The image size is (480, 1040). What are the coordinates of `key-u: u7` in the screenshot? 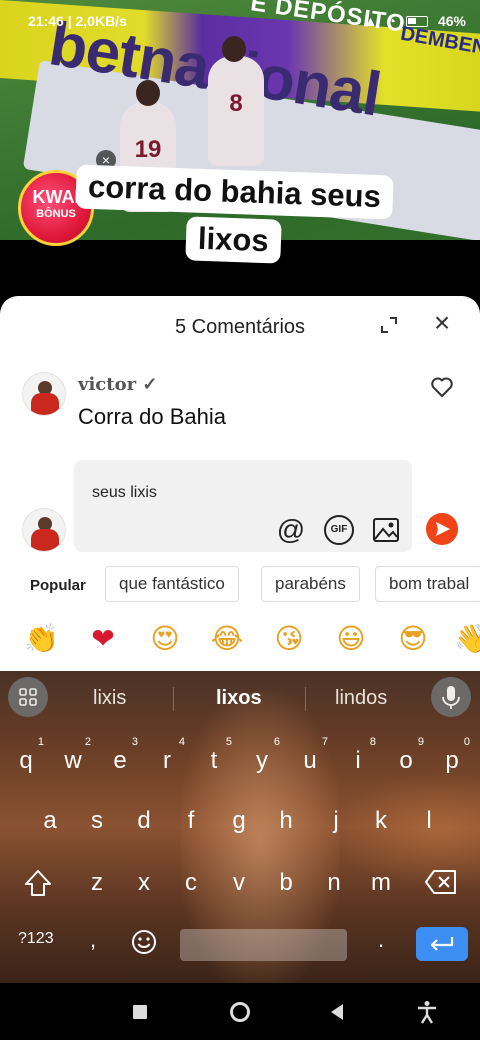 It's located at (310, 759).